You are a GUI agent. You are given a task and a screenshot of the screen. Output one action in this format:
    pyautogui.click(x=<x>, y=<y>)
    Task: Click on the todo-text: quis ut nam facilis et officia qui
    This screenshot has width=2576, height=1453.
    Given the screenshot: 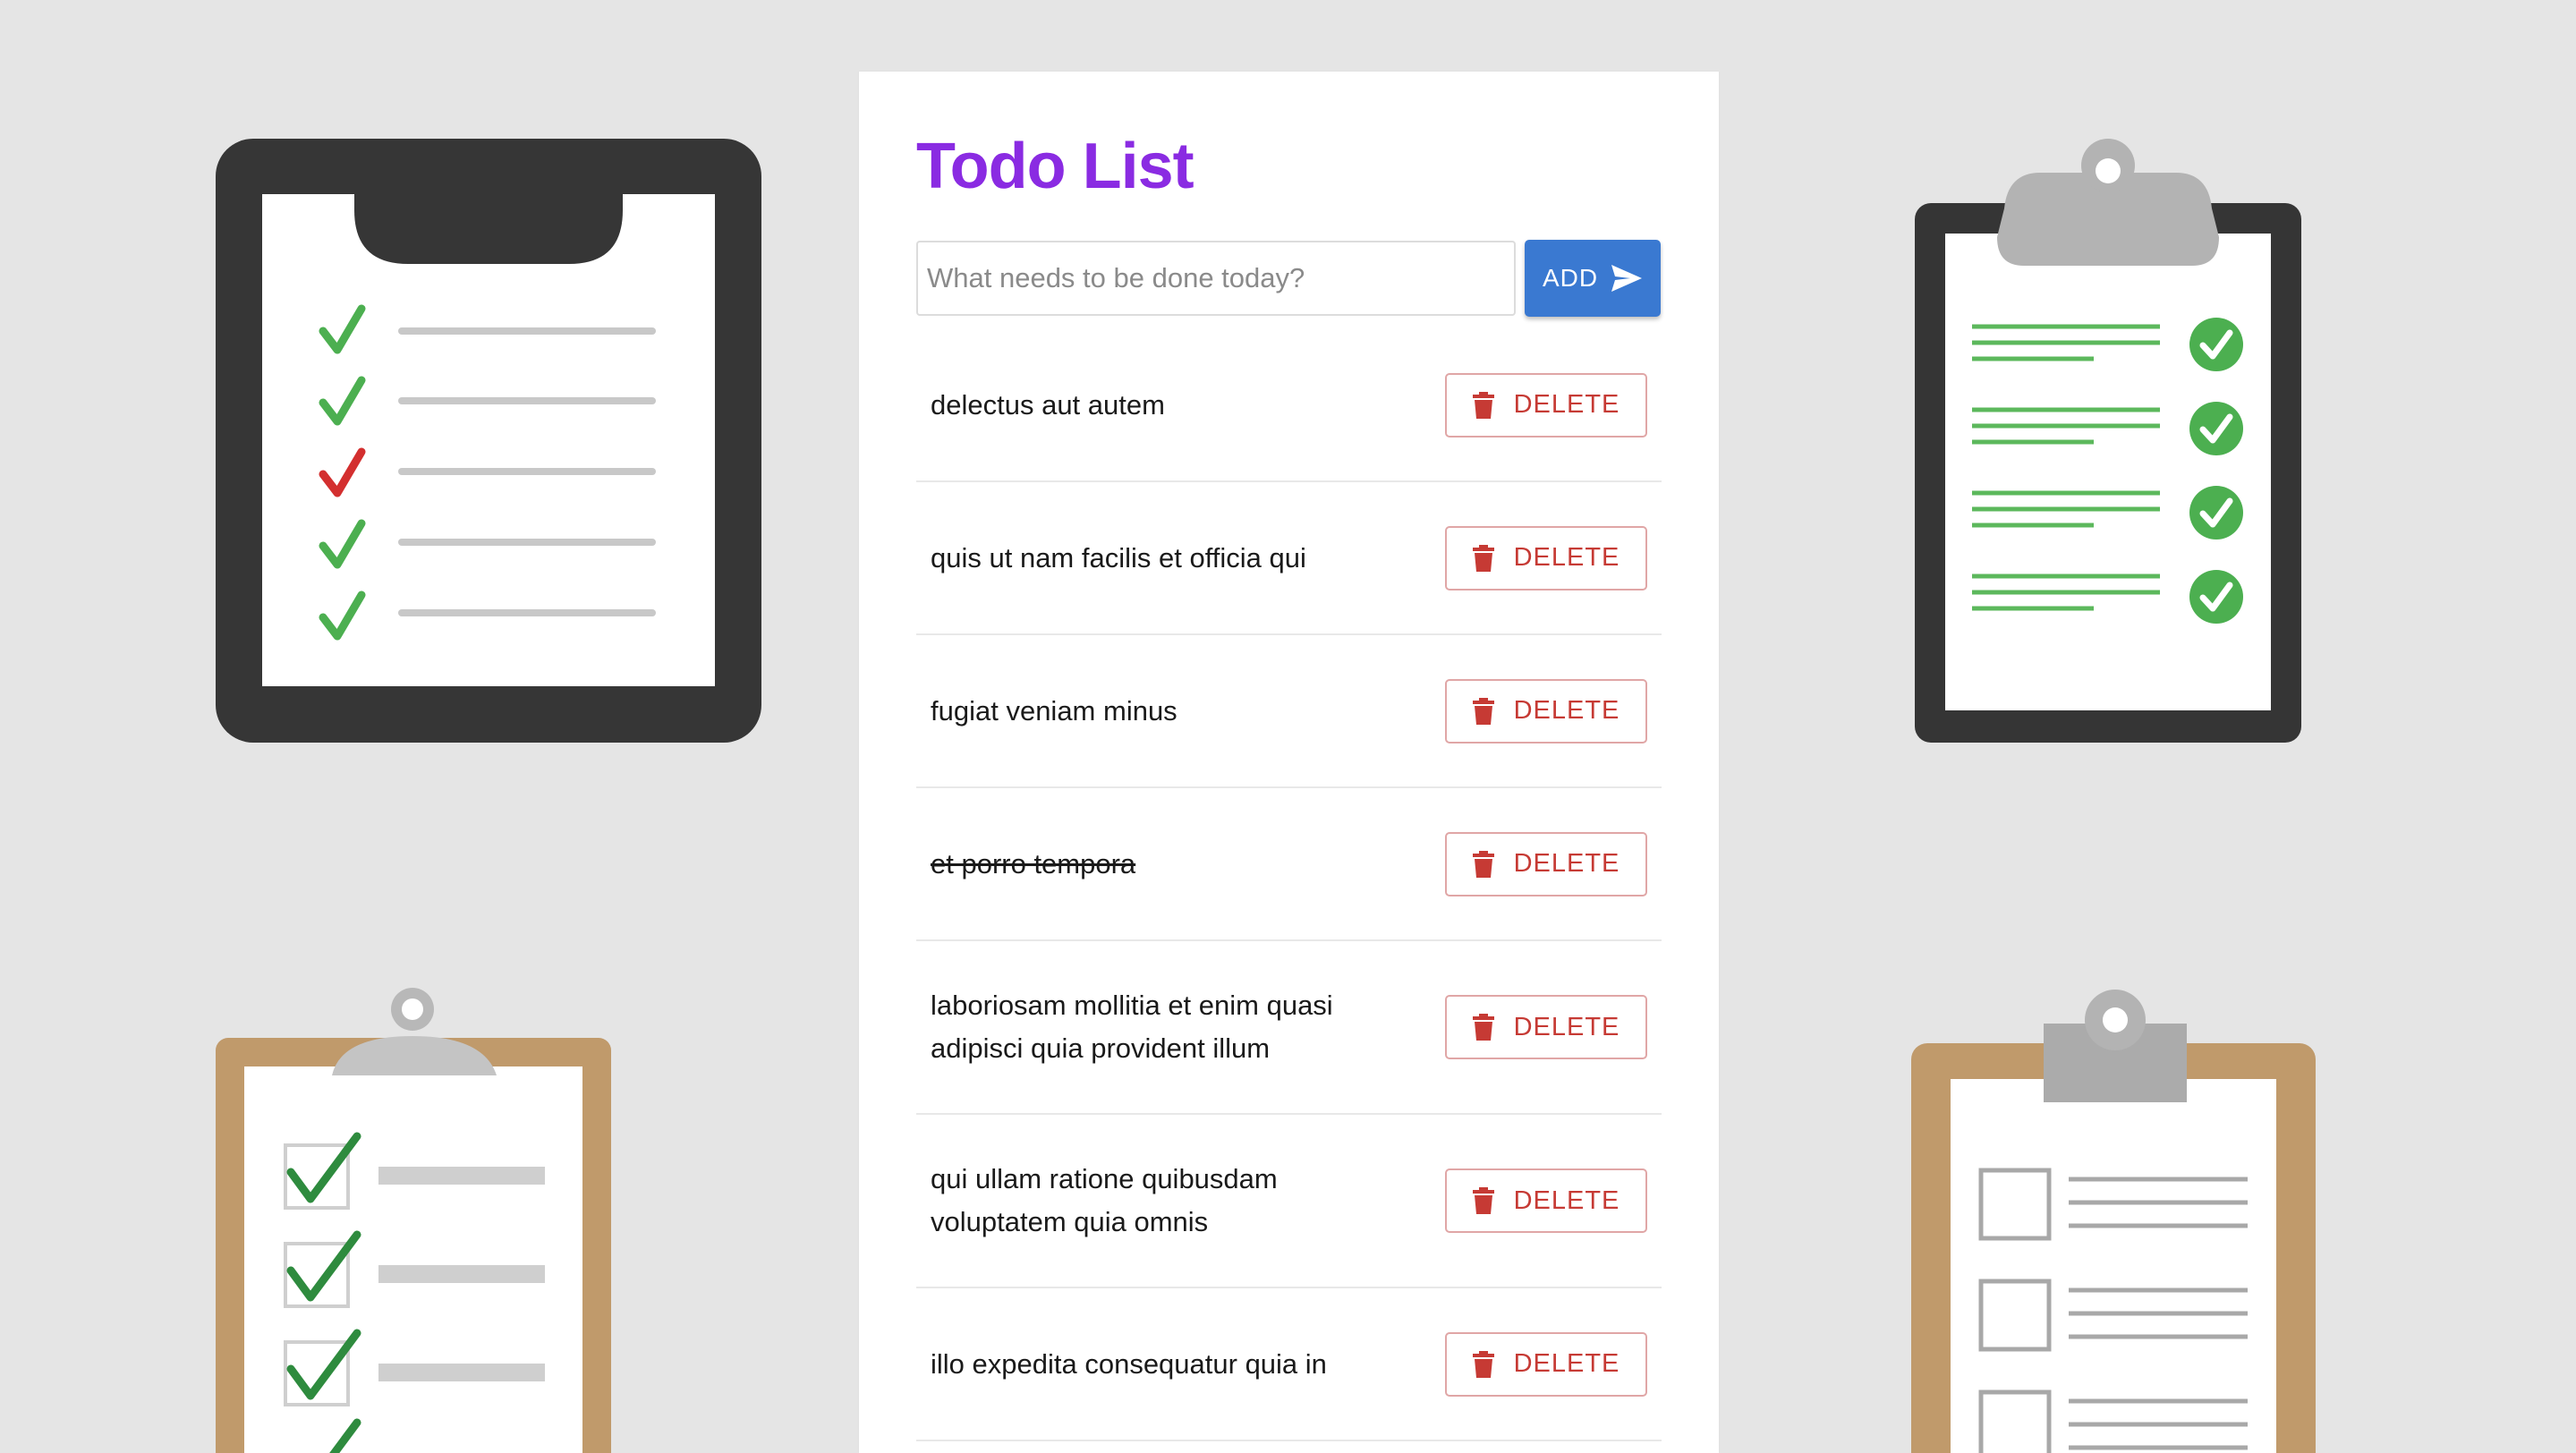 What is the action you would take?
    pyautogui.click(x=1118, y=558)
    